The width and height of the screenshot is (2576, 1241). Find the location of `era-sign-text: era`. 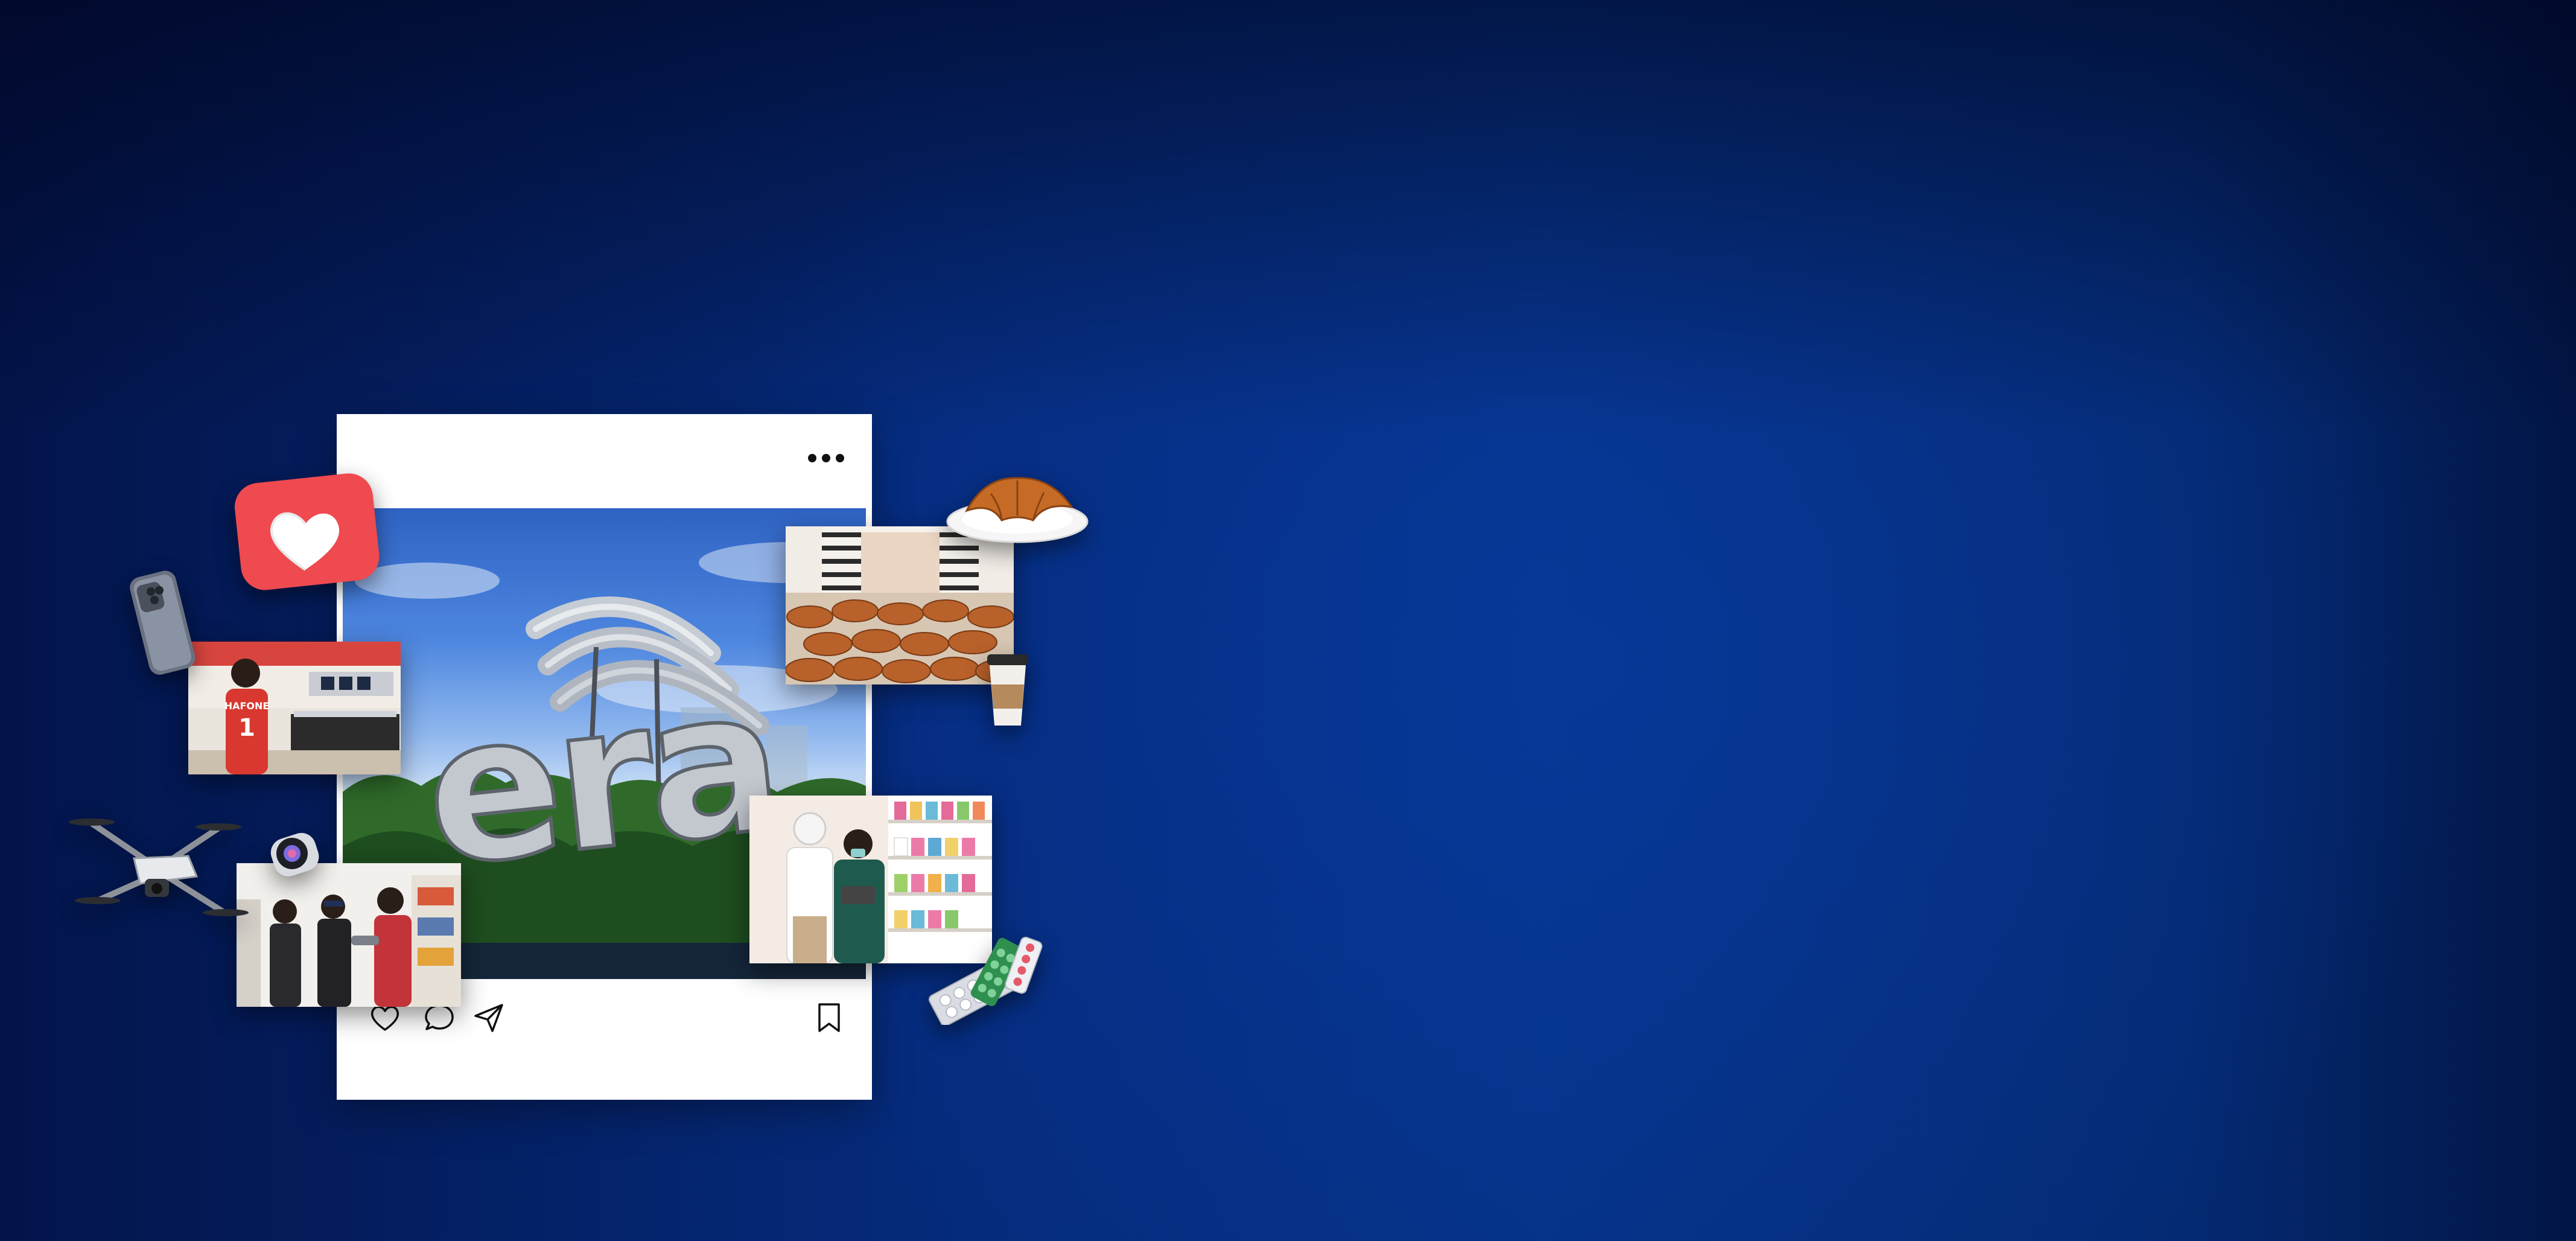

era-sign-text: era is located at coordinates (601, 777).